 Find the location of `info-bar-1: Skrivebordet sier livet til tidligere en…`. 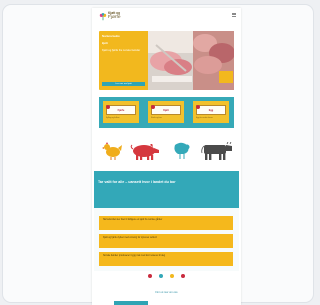

info-bar-1: Skrivebordet sier livet til tidligere en… is located at coordinates (166, 223).